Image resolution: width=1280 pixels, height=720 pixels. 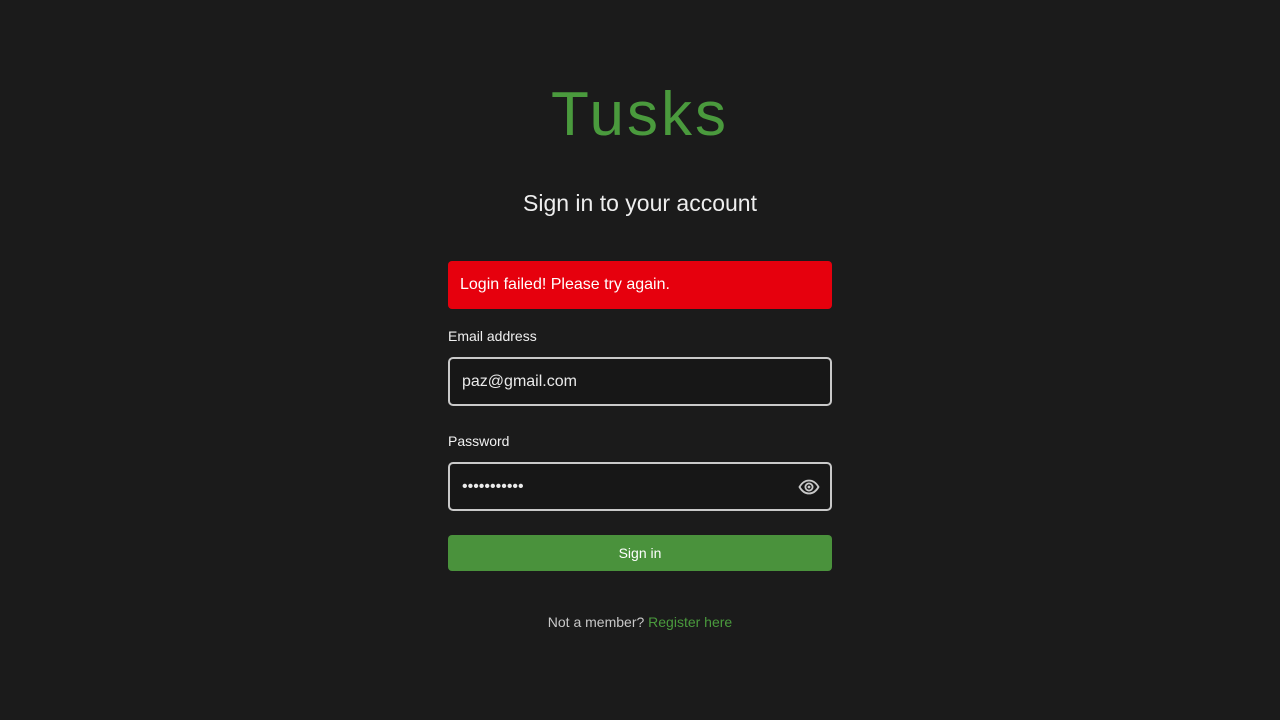 What do you see at coordinates (690, 622) in the screenshot?
I see `register-link: Register here` at bounding box center [690, 622].